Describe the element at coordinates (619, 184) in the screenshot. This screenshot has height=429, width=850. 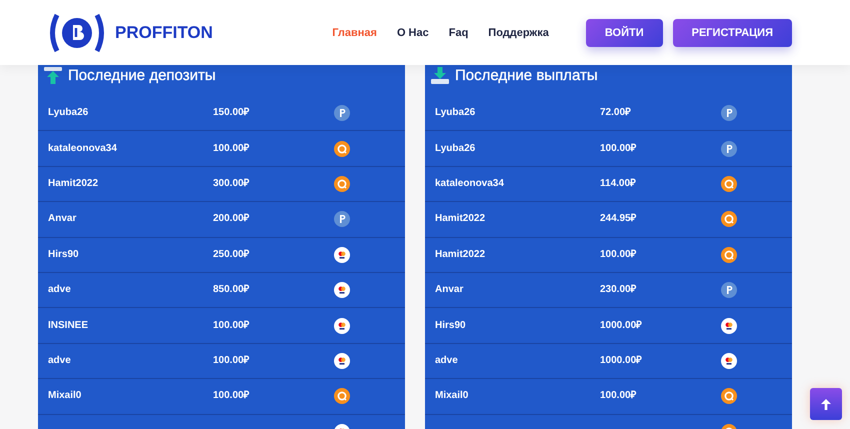
I see `amount: 114.00₽` at that location.